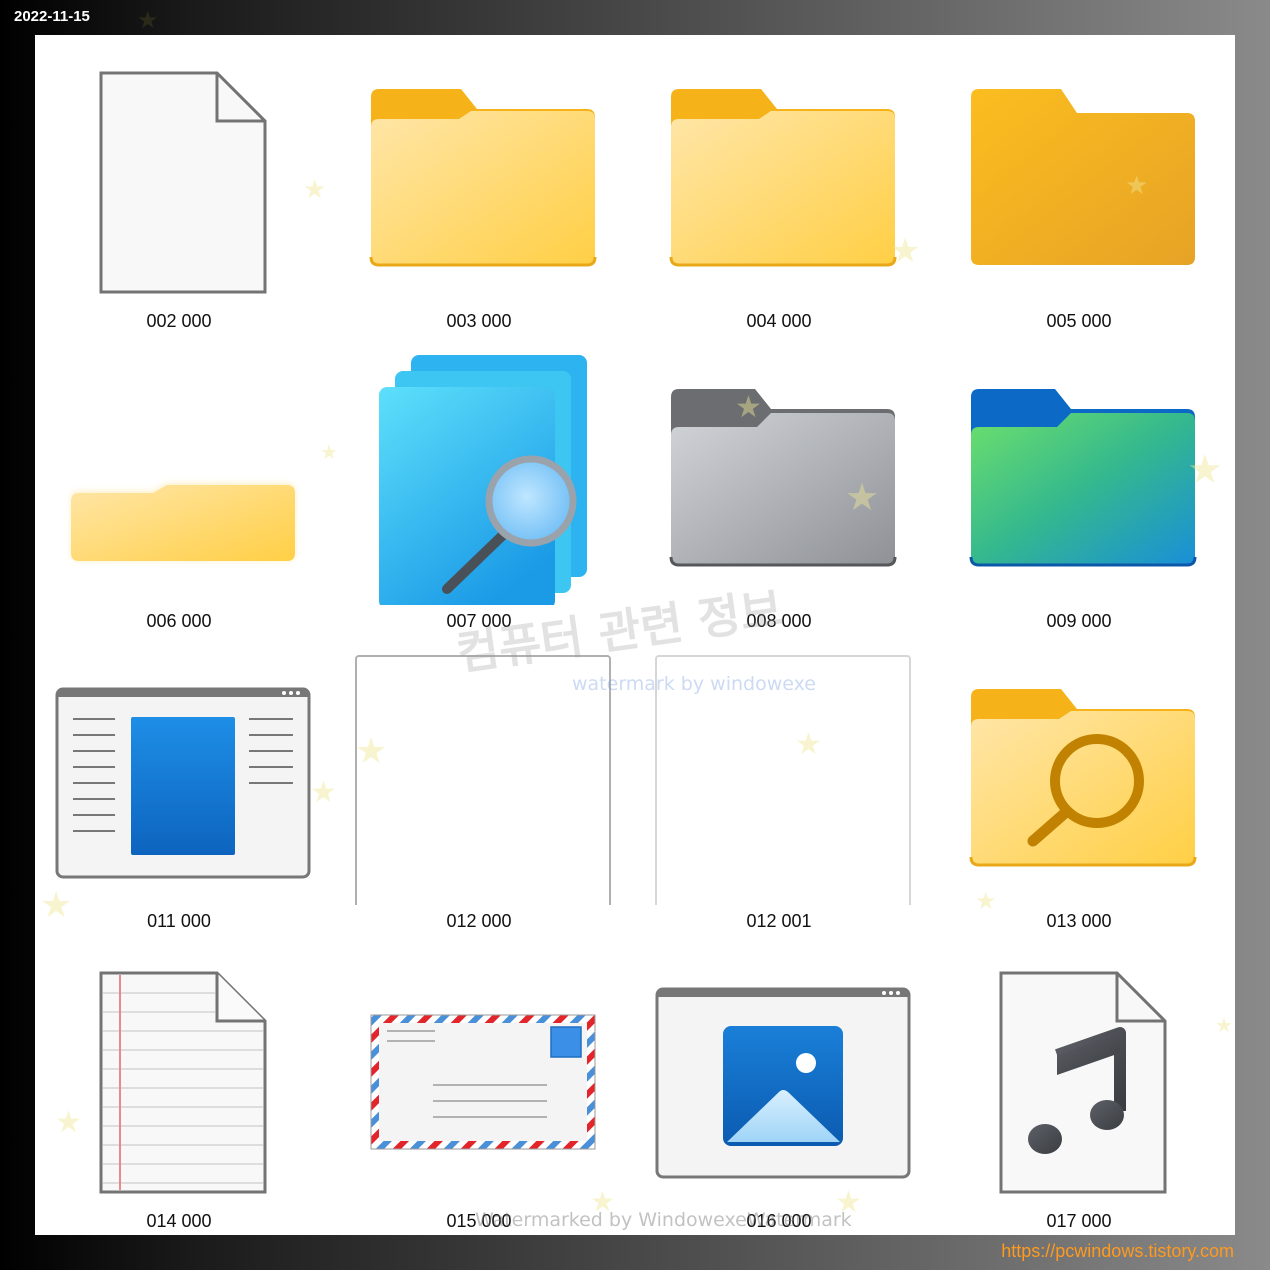  What do you see at coordinates (1079, 1221) in the screenshot?
I see `icon-label: 017 000` at bounding box center [1079, 1221].